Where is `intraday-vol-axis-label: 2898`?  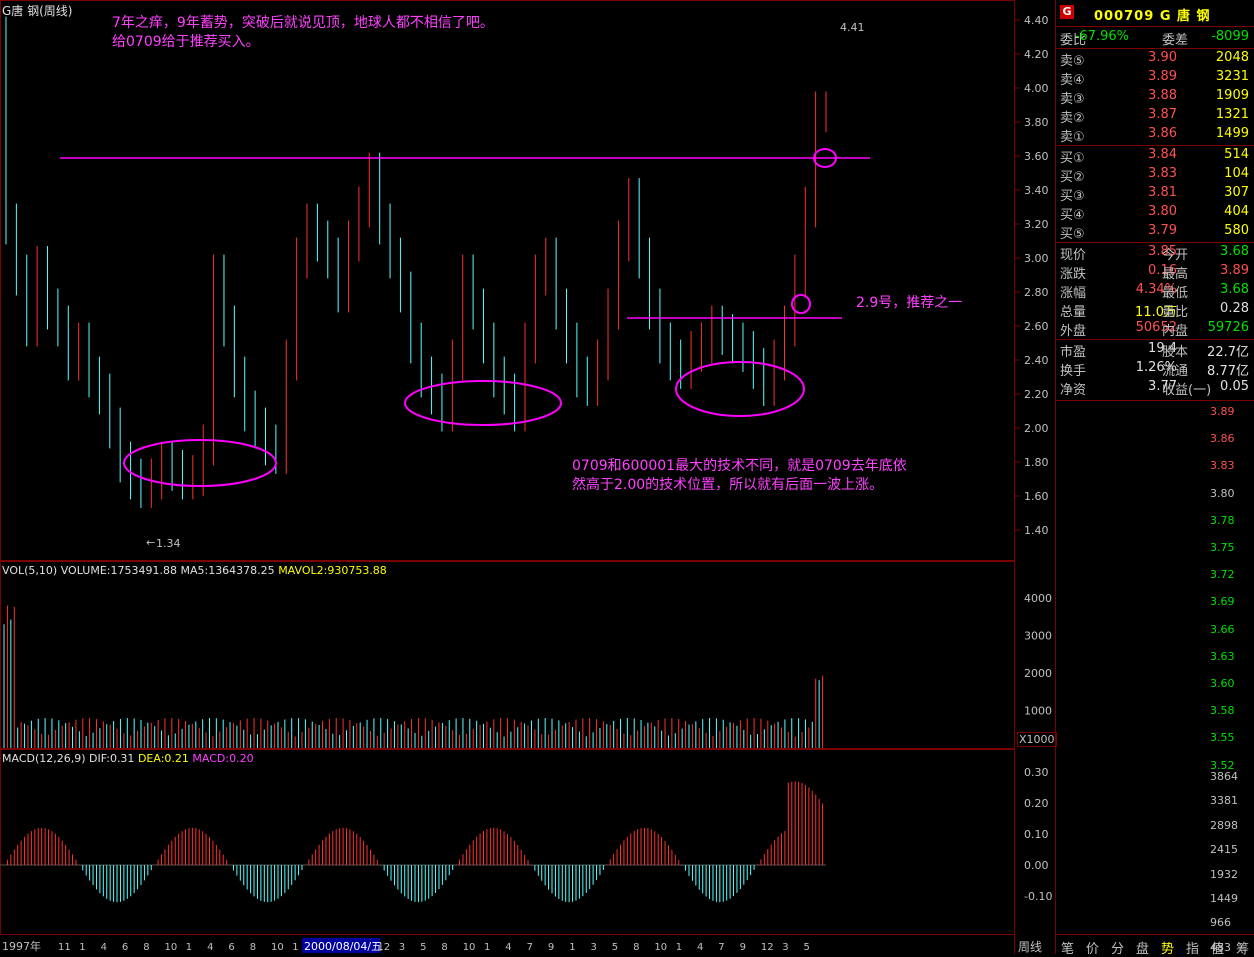
intraday-vol-axis-label: 2898 is located at coordinates (1224, 825).